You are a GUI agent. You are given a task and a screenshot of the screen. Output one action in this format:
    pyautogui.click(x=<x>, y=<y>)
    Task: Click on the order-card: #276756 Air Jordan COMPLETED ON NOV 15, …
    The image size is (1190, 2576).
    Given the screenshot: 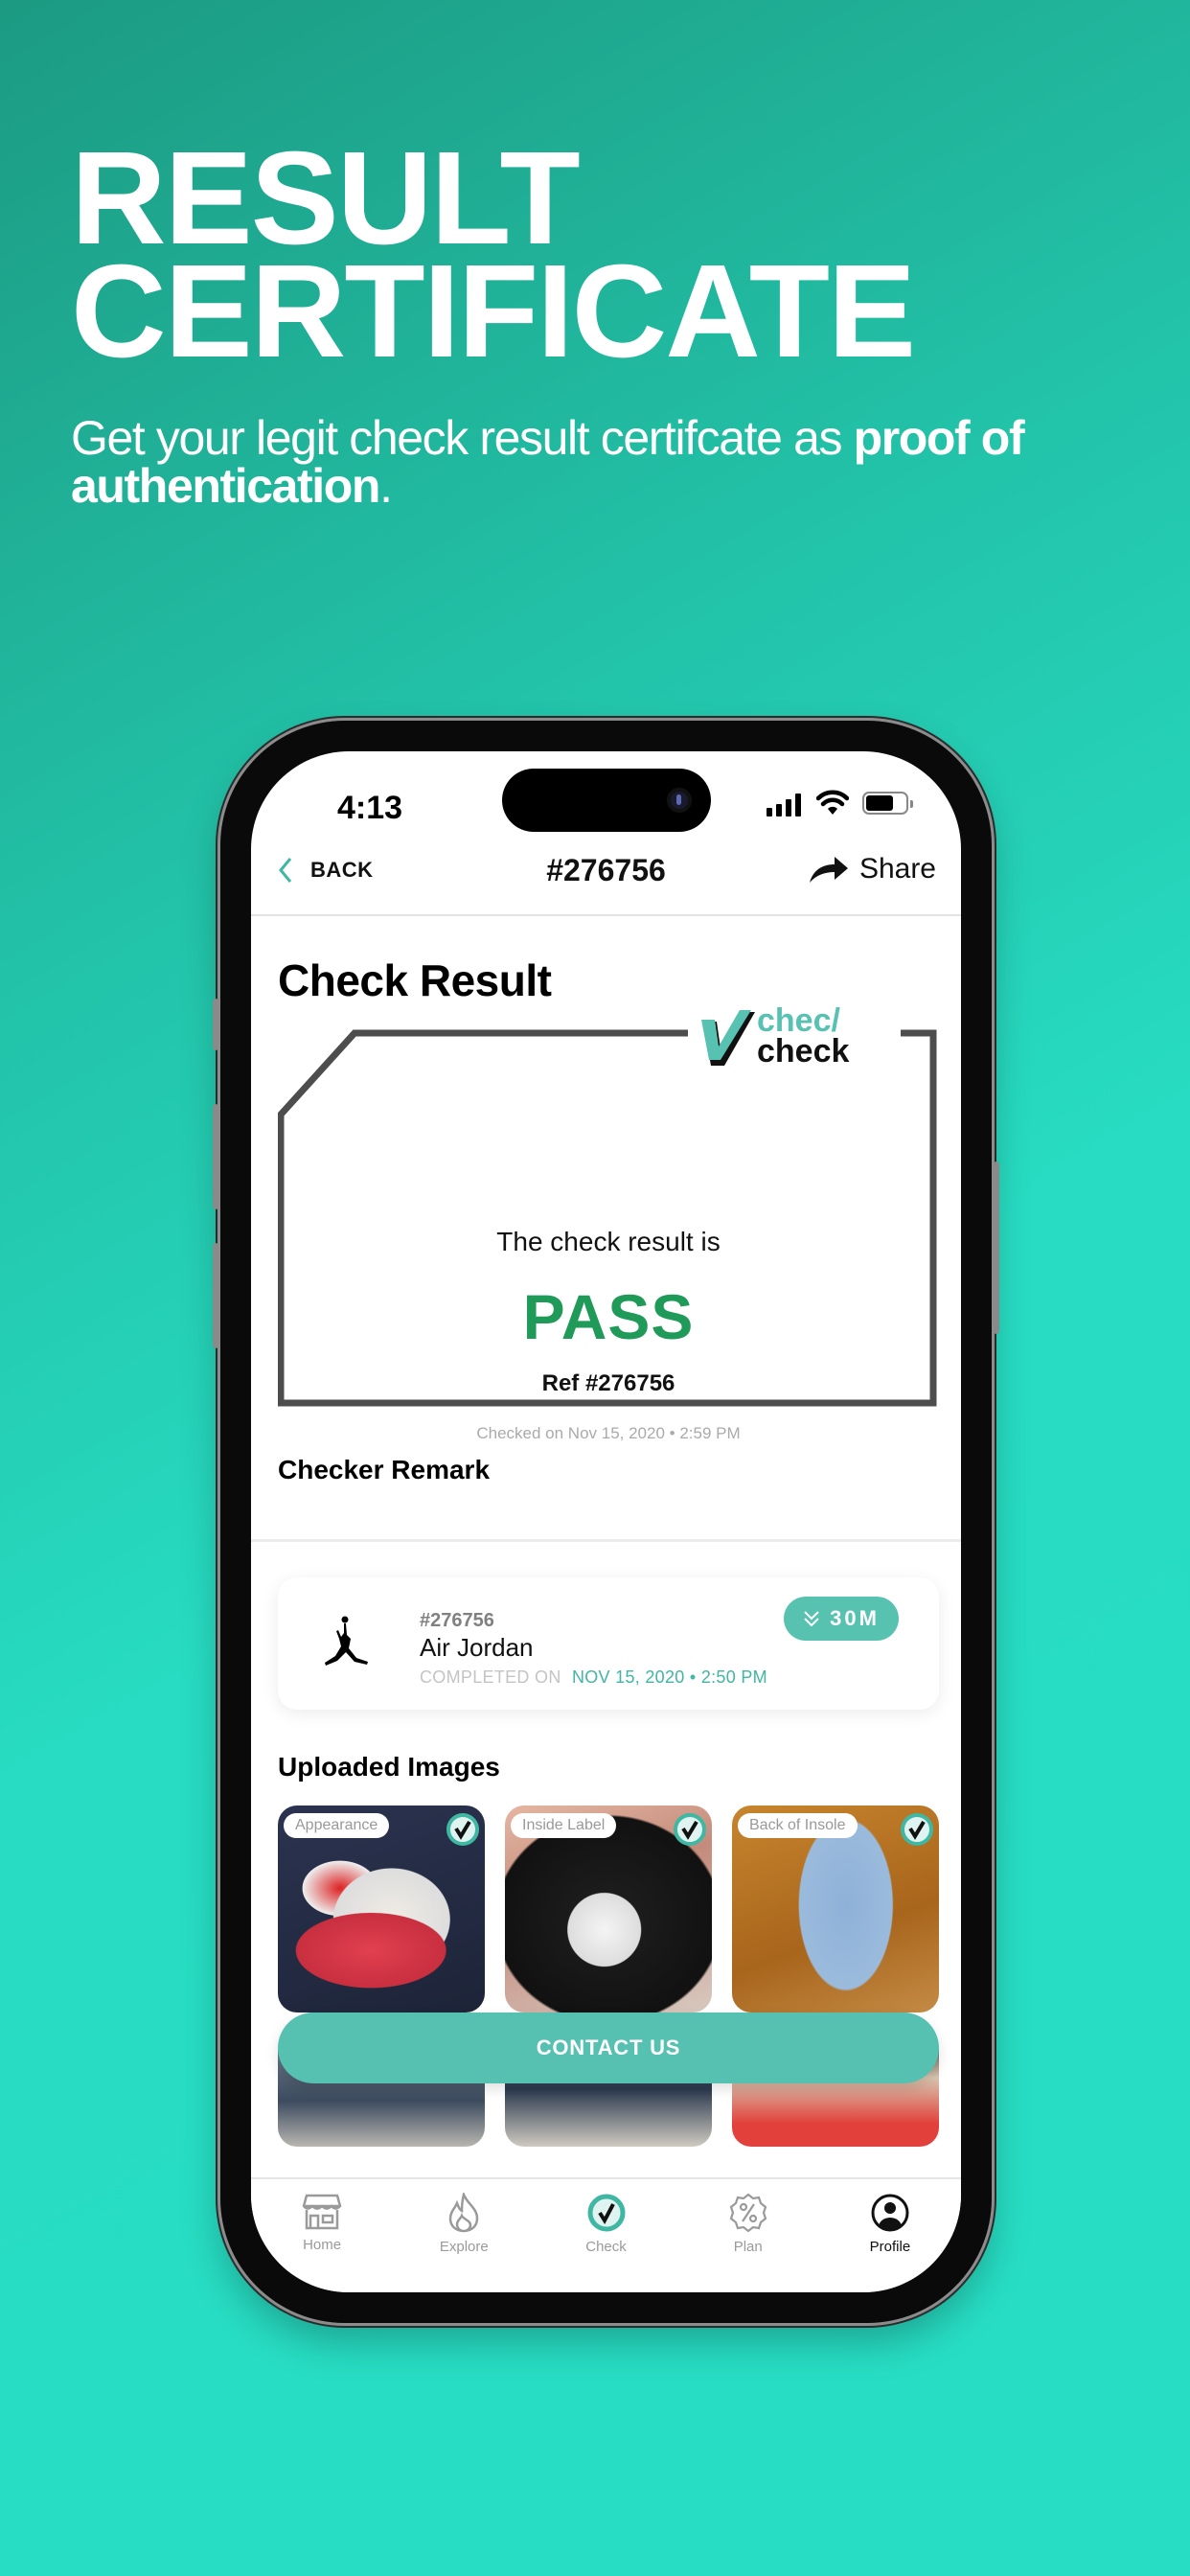 What is the action you would take?
    pyautogui.click(x=608, y=1644)
    